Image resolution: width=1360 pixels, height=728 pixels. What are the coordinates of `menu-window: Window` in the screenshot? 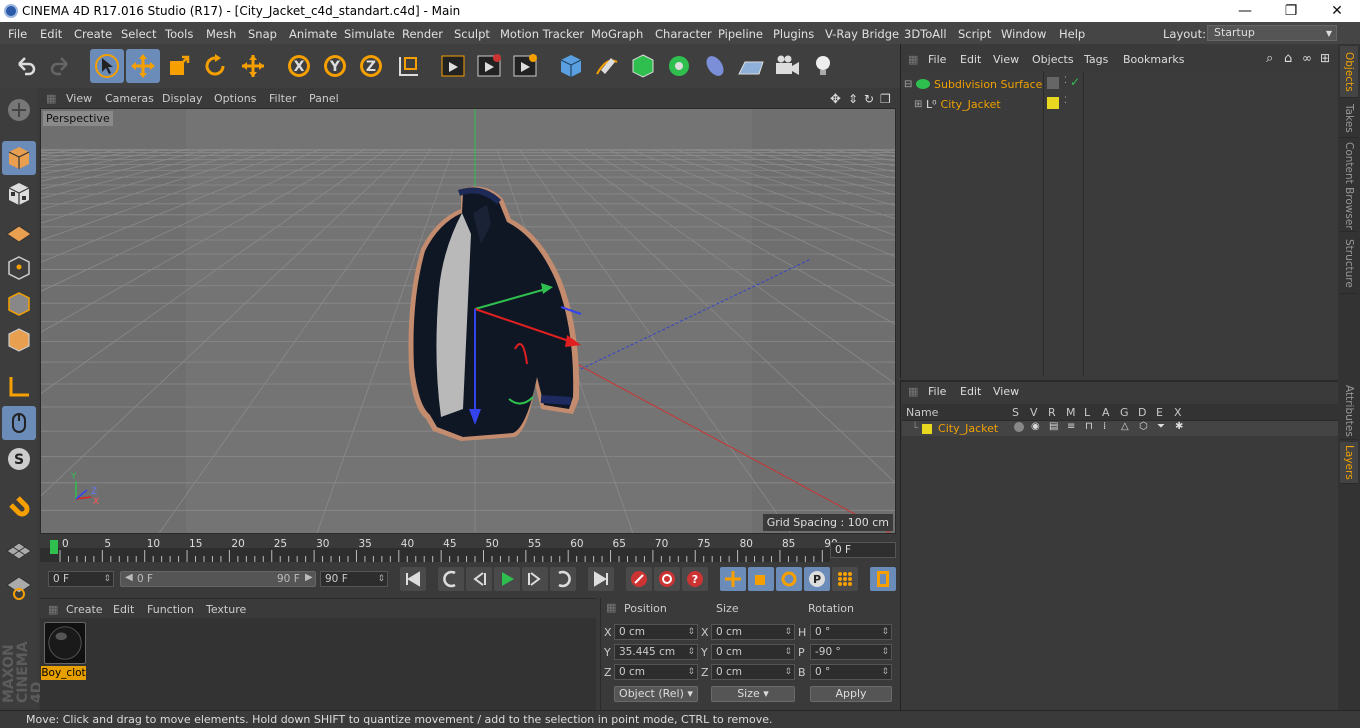 It's located at (1023, 34).